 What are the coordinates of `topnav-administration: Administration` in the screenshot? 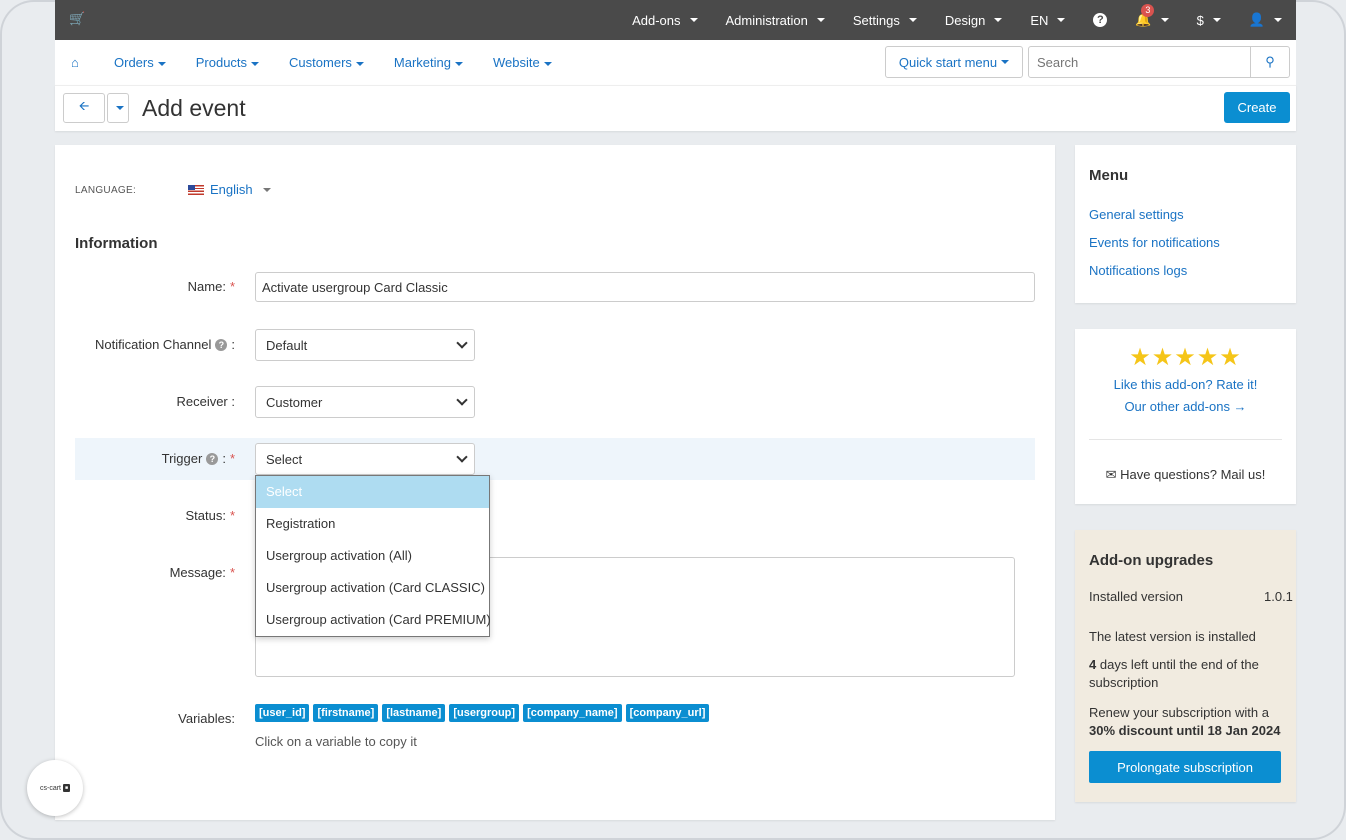 It's located at (775, 20).